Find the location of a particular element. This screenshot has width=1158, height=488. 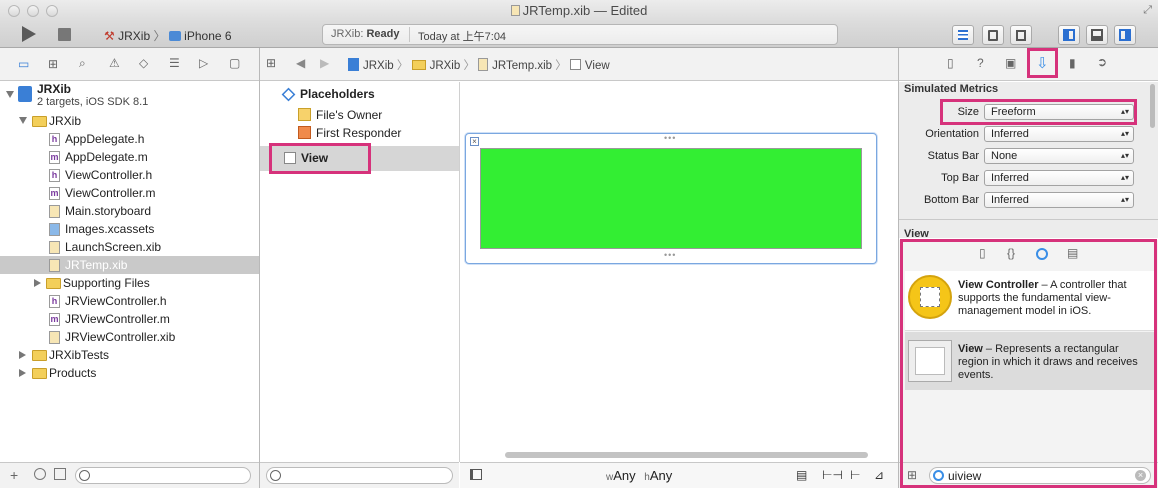

recent-files-icon is located at coordinates (40, 474).